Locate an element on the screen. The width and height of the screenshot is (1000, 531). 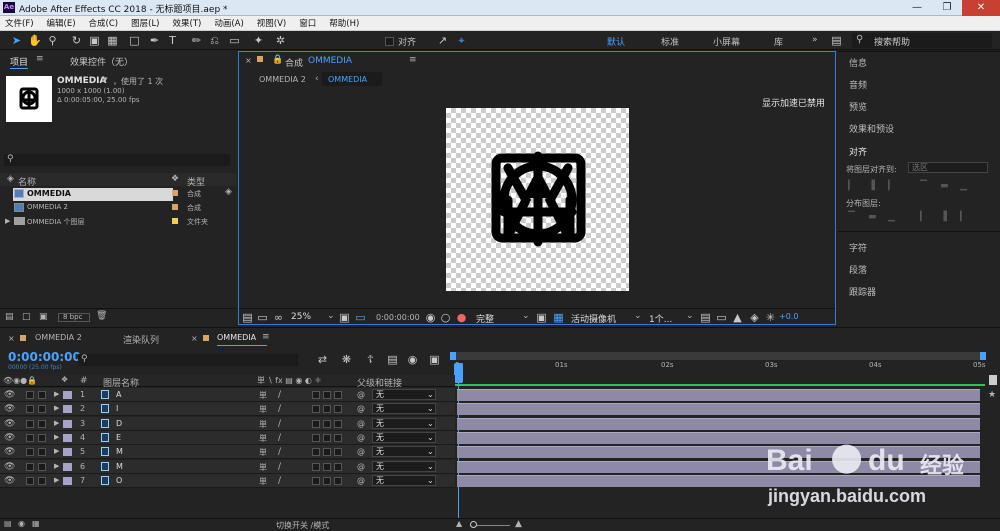
distribute-right-icon: ▎ is located at coordinates (963, 217).